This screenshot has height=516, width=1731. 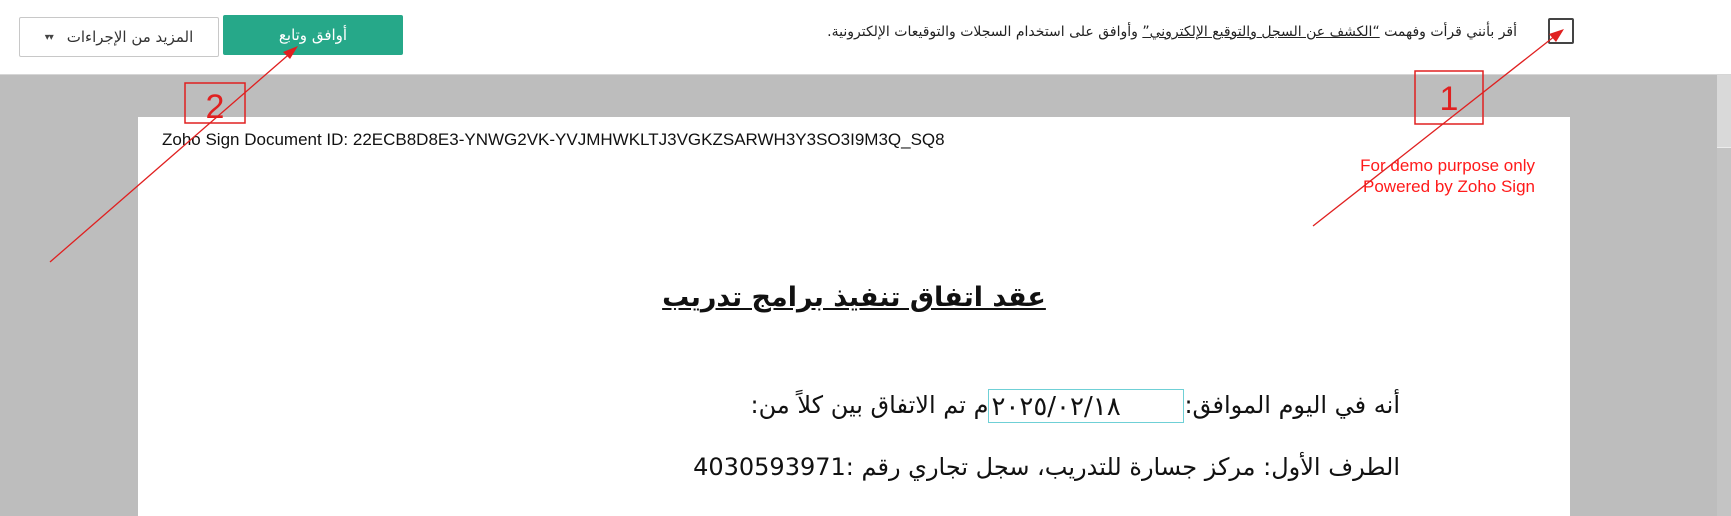 I want to click on scrollbar-thumb, so click(x=1724, y=111).